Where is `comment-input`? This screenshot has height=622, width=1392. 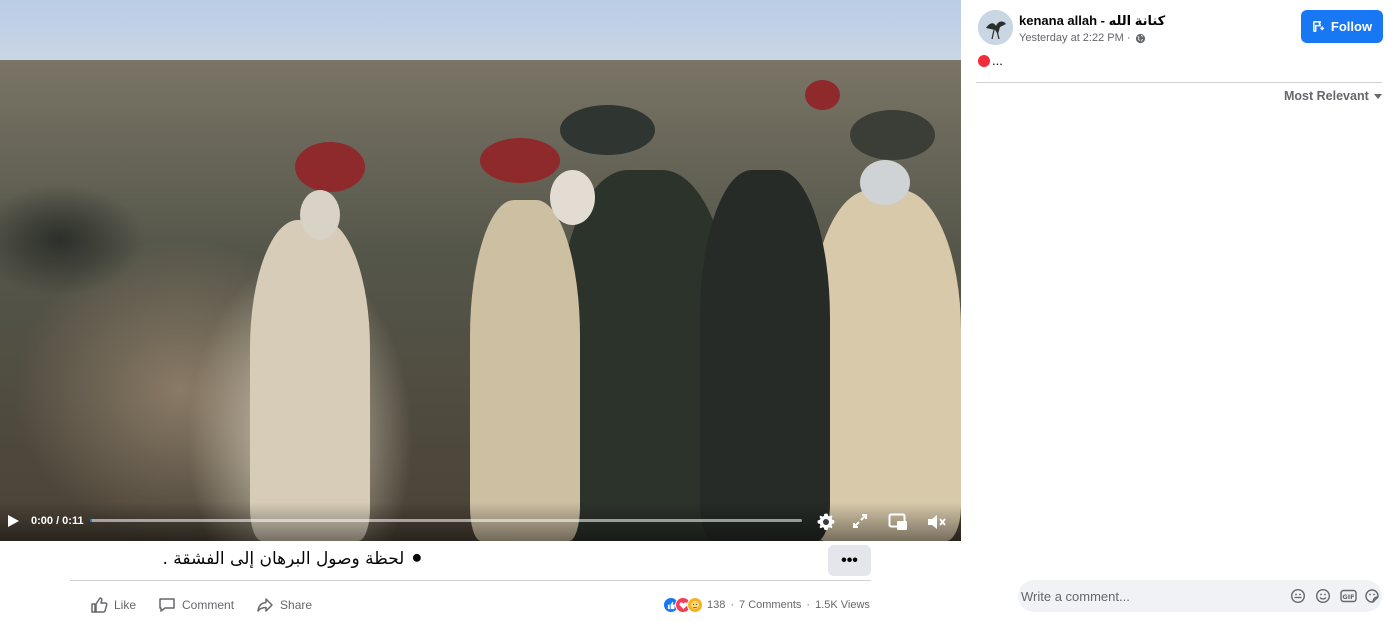 comment-input is located at coordinates (1136, 596).